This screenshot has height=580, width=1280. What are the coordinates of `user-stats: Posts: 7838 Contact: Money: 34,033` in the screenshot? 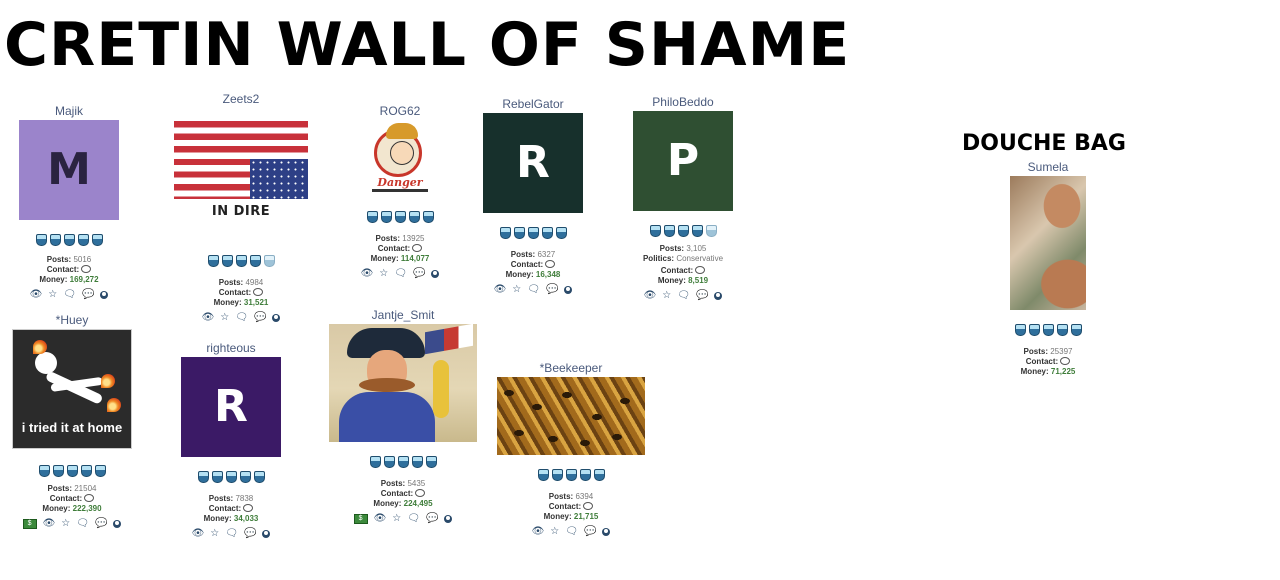 It's located at (231, 509).